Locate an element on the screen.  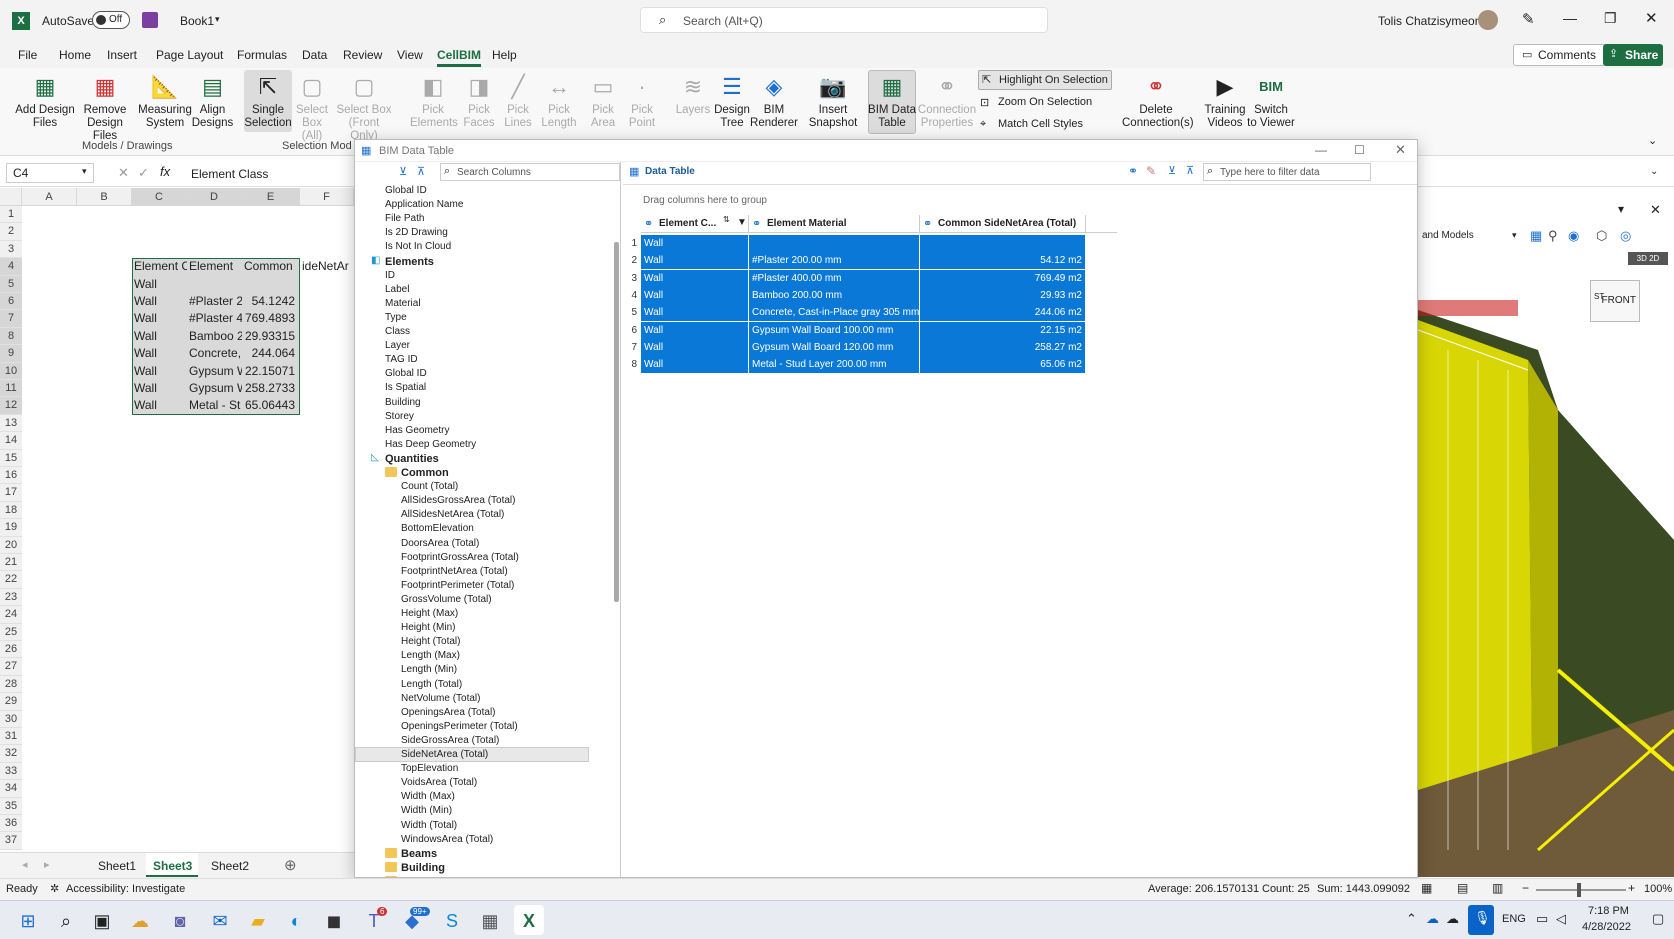
table-row: 1 Wall is located at coordinates (868, 244).